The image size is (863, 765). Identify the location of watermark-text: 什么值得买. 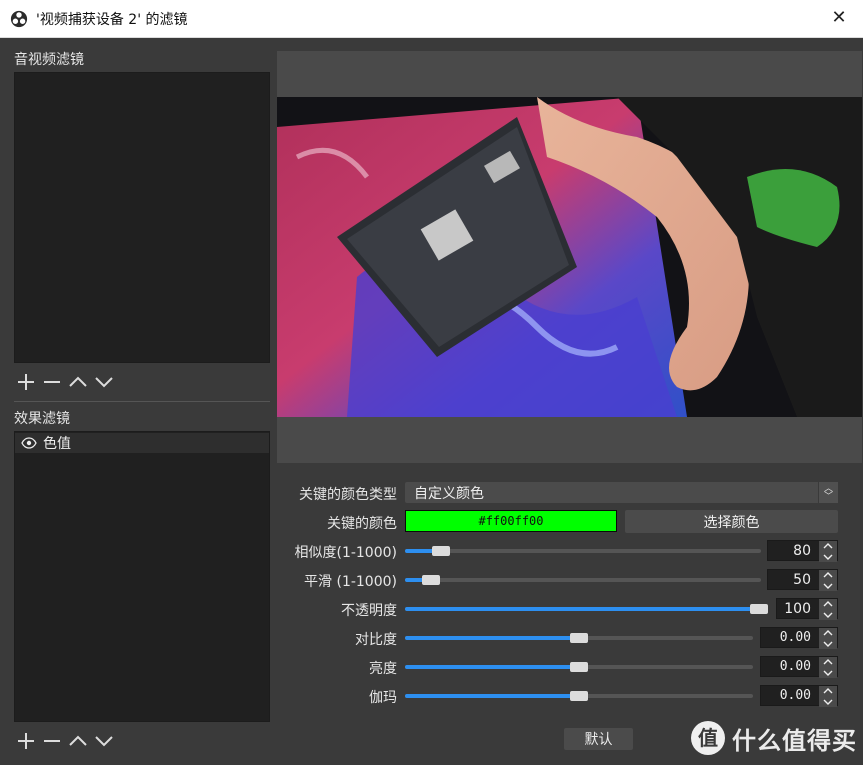
(794, 740).